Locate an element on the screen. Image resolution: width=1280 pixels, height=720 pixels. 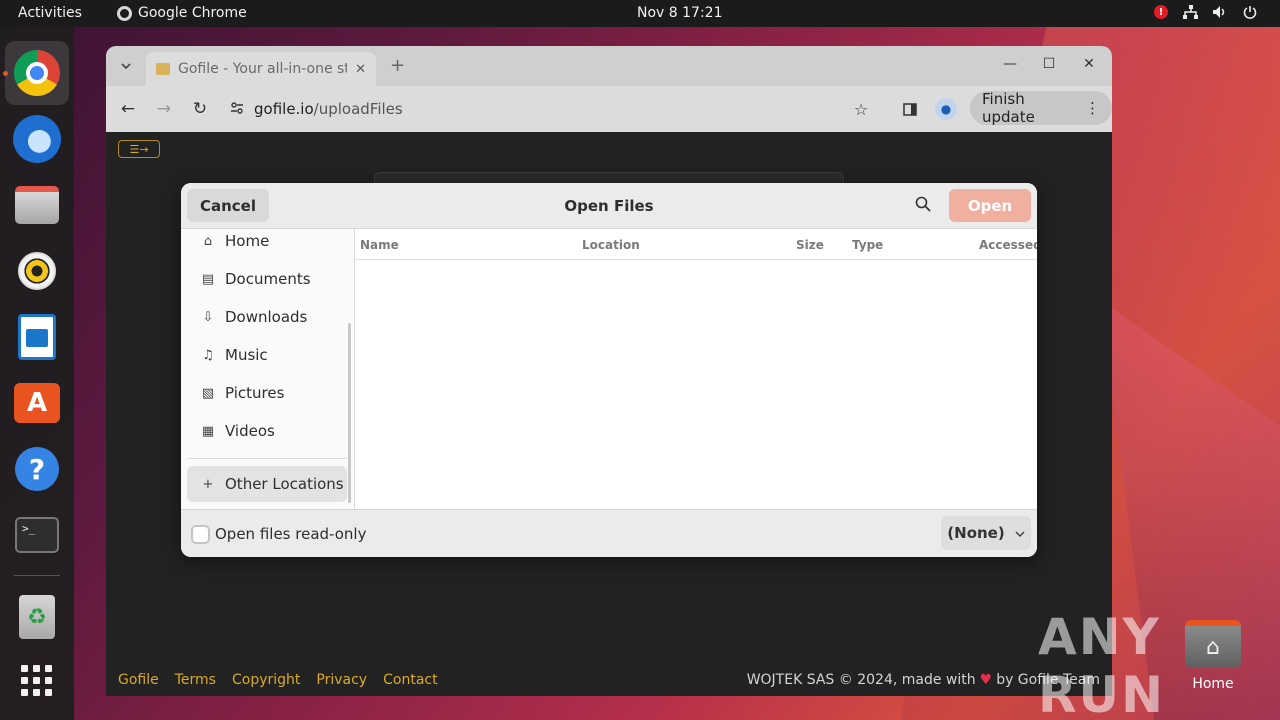
home-folder-icon: ⌂ is located at coordinates (1213, 644).